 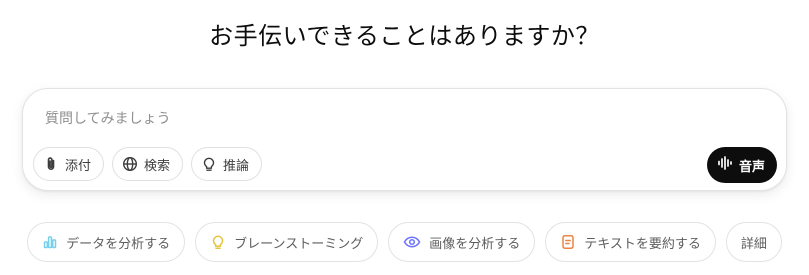 I want to click on bar-chart-icon, so click(x=50, y=242).